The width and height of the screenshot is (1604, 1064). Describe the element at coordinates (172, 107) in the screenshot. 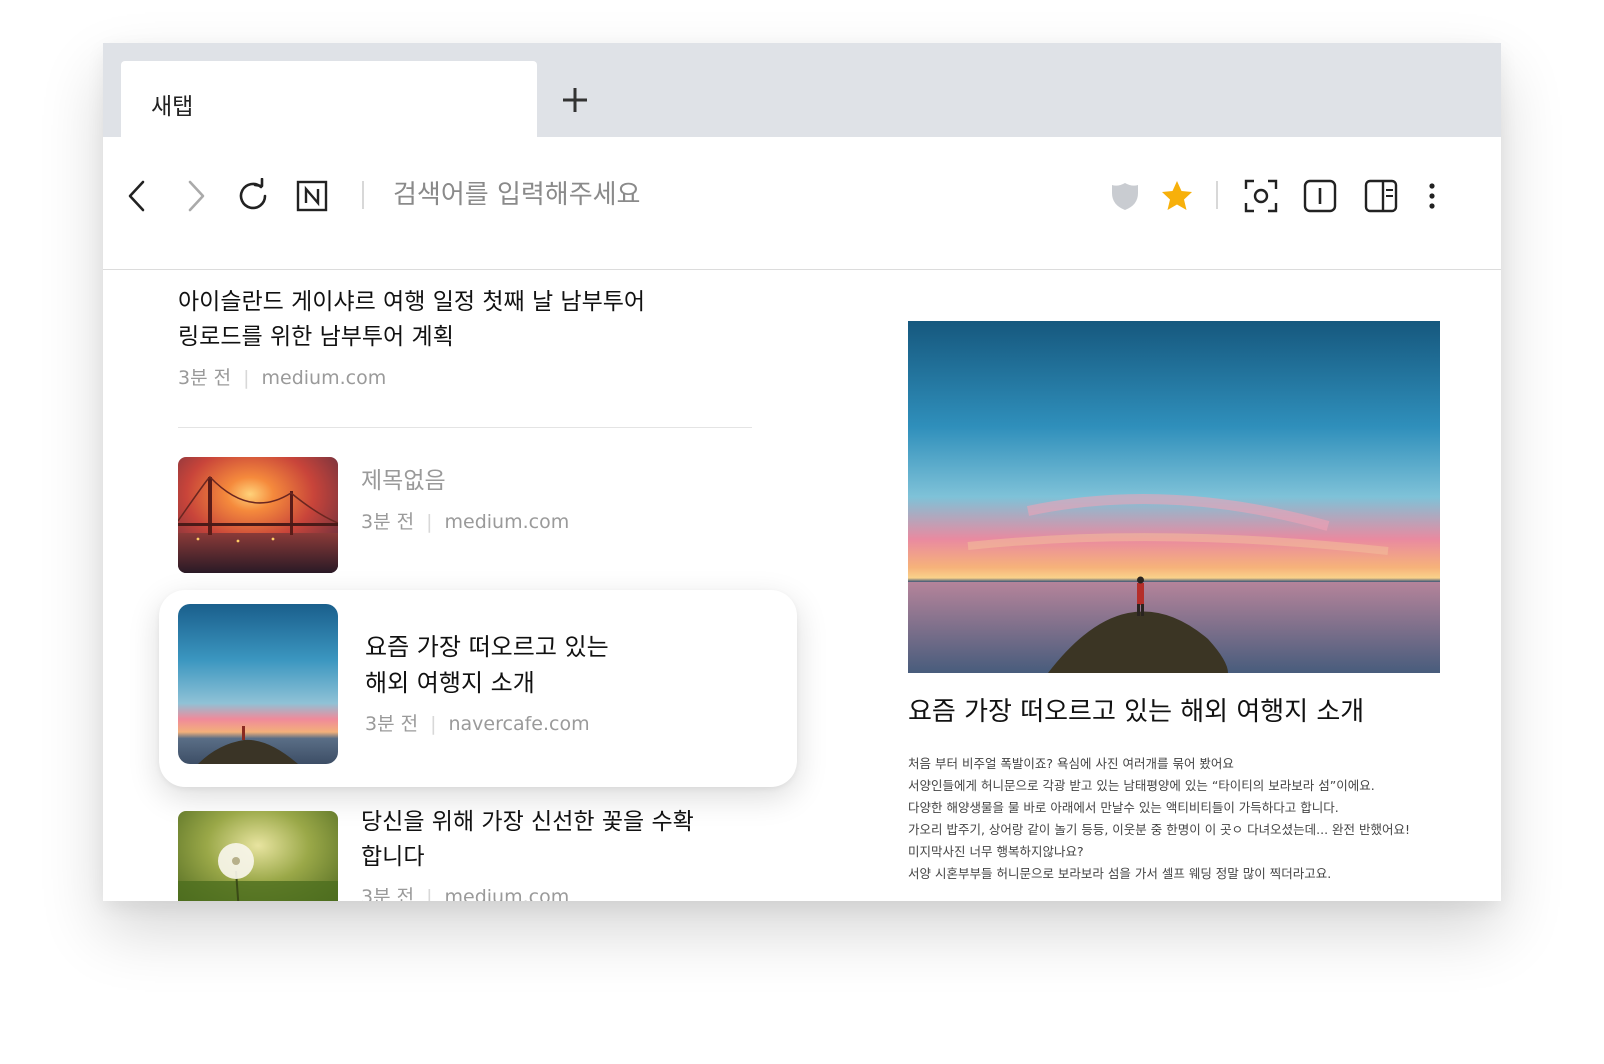

I see `tab-title: 새탭` at that location.